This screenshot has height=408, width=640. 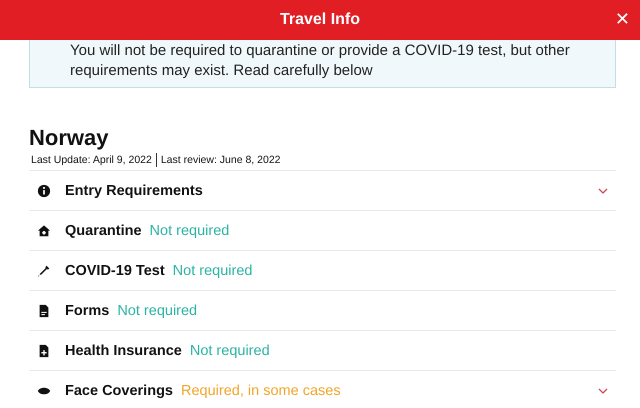 I want to click on last-update-text: Last Update: April 9, 2022, so click(x=91, y=160).